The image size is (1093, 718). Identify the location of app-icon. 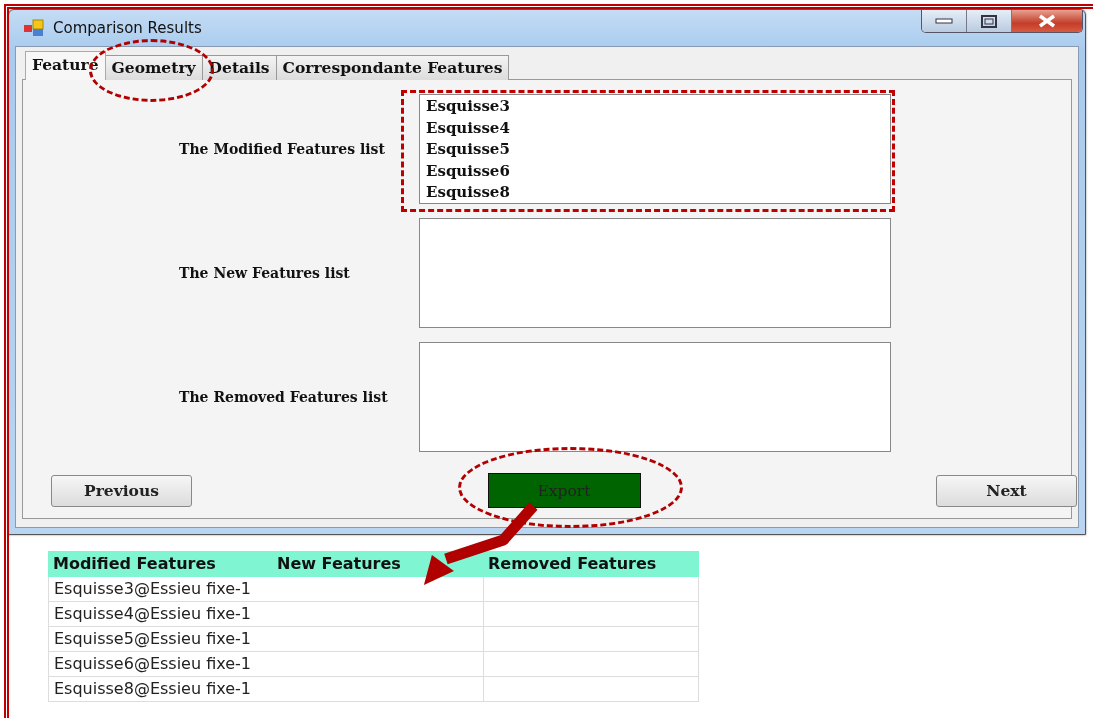
(34, 28).